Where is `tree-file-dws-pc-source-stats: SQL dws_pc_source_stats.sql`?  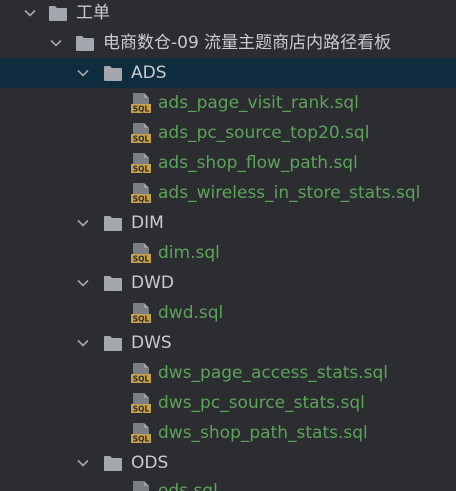 tree-file-dws-pc-source-stats: SQL dws_pc_source_stats.sql is located at coordinates (228, 403).